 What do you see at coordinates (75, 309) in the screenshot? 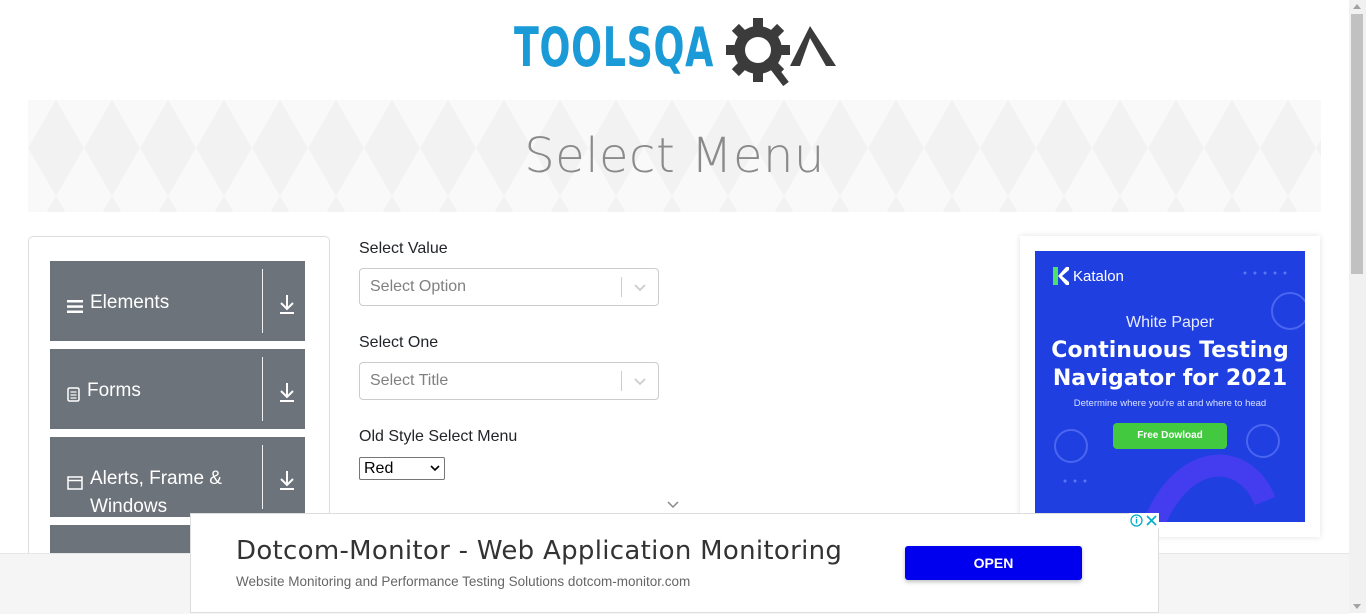
I see `hamburger-icon` at bounding box center [75, 309].